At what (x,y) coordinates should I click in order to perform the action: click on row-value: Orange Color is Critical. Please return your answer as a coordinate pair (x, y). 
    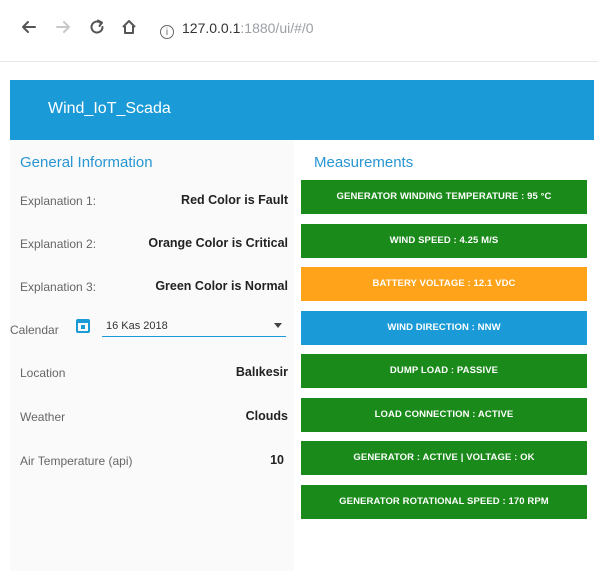
    Looking at the image, I should click on (218, 243).